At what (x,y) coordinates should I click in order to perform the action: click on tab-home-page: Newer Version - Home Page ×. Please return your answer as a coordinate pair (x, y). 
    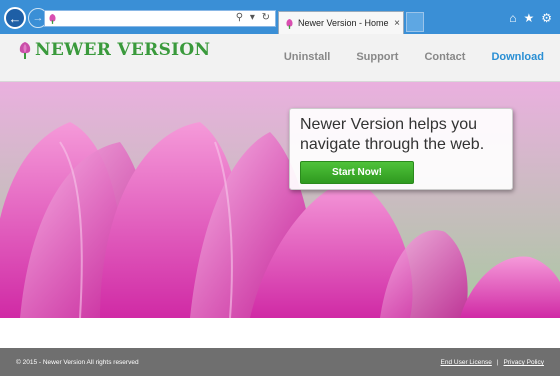
    Looking at the image, I should click on (341, 22).